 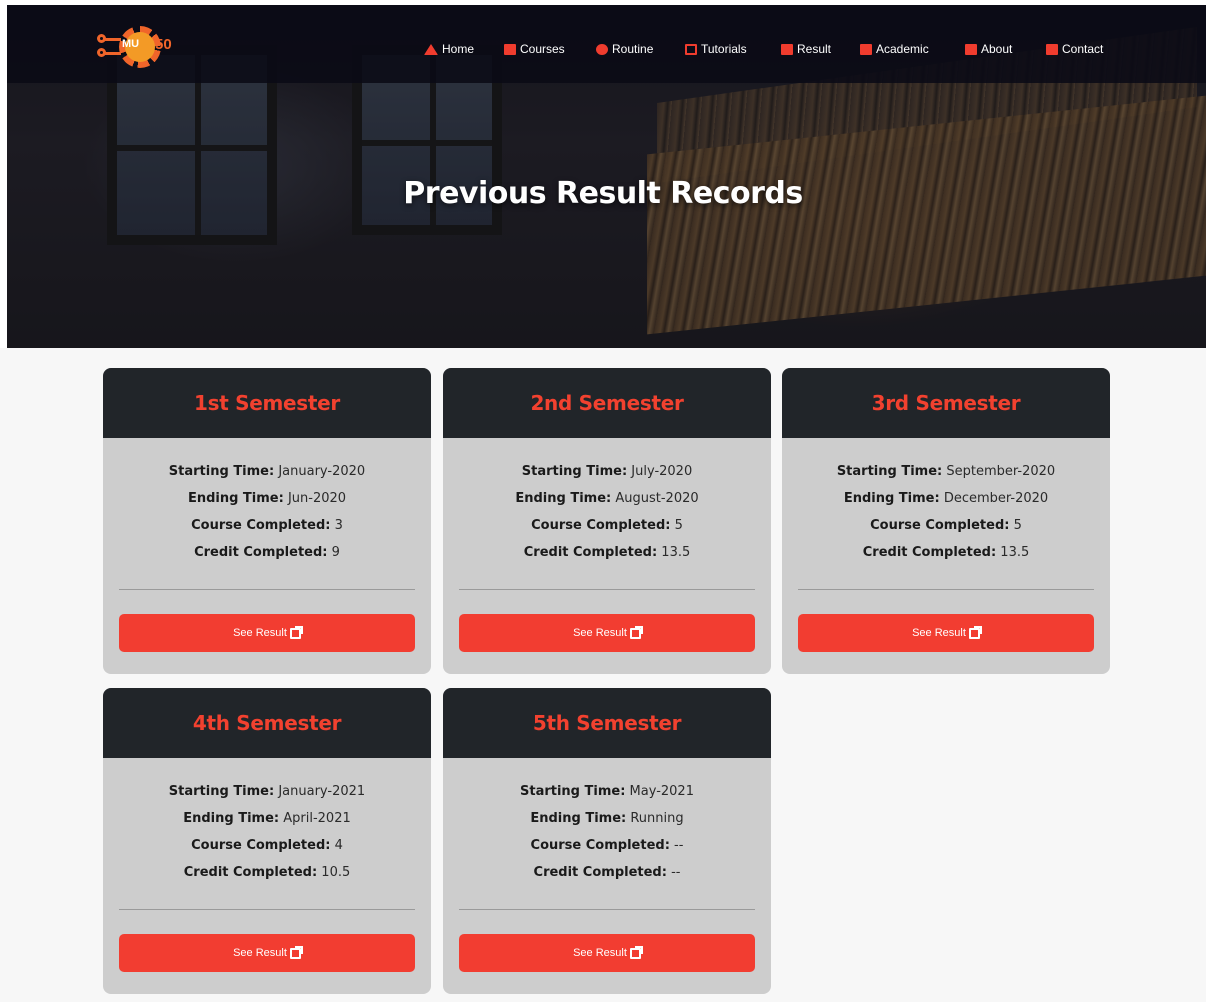 I want to click on nav-about: About, so click(x=988, y=49).